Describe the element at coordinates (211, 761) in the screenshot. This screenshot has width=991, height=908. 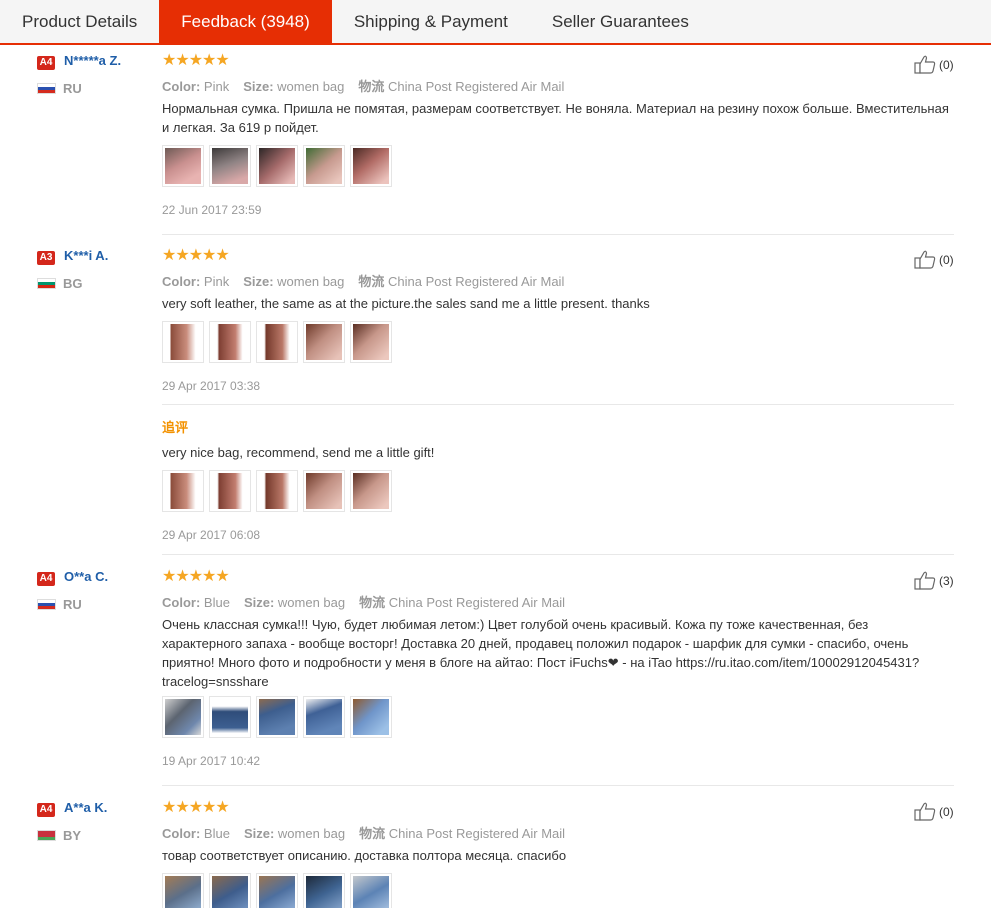
I see `review-date: 19 Apr 2017 10:42` at that location.